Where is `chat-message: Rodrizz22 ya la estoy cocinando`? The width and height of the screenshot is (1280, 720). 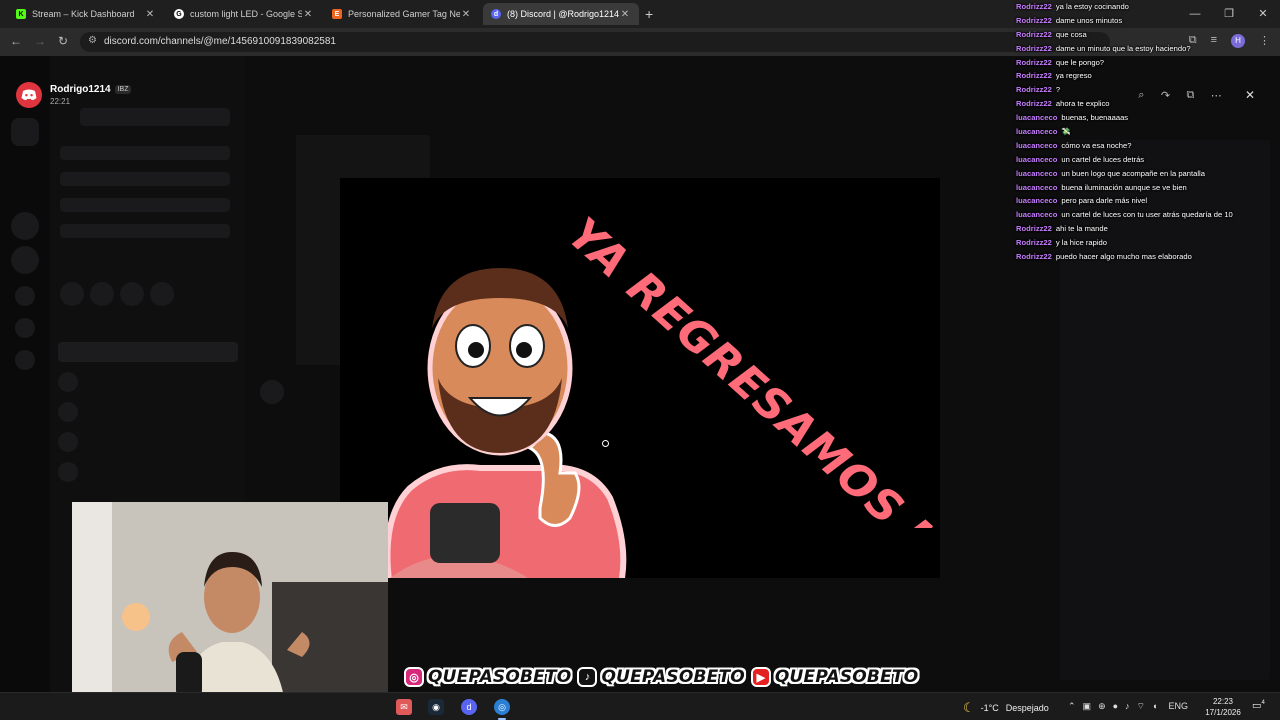 chat-message: Rodrizz22 ya la estoy cocinando is located at coordinates (1146, 7).